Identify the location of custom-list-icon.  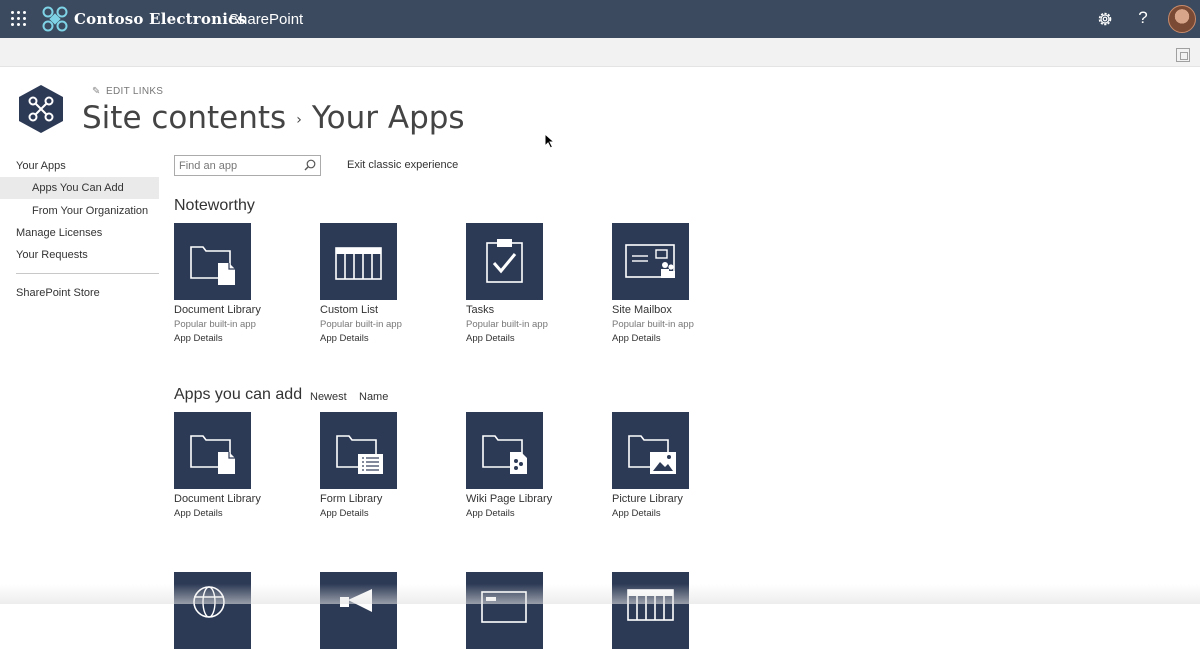
(358, 261).